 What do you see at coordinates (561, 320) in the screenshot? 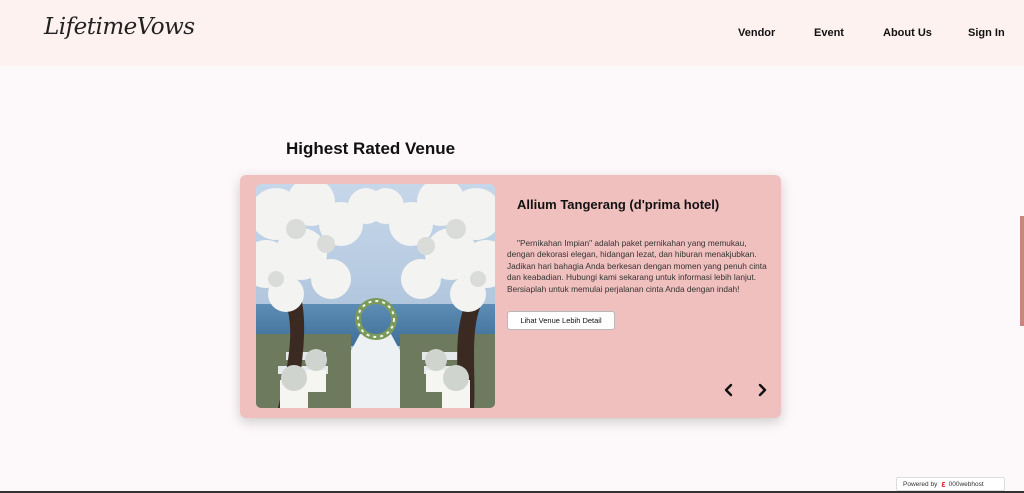
I see `venue-detail-button: Lihat Venue Lebih Detail` at bounding box center [561, 320].